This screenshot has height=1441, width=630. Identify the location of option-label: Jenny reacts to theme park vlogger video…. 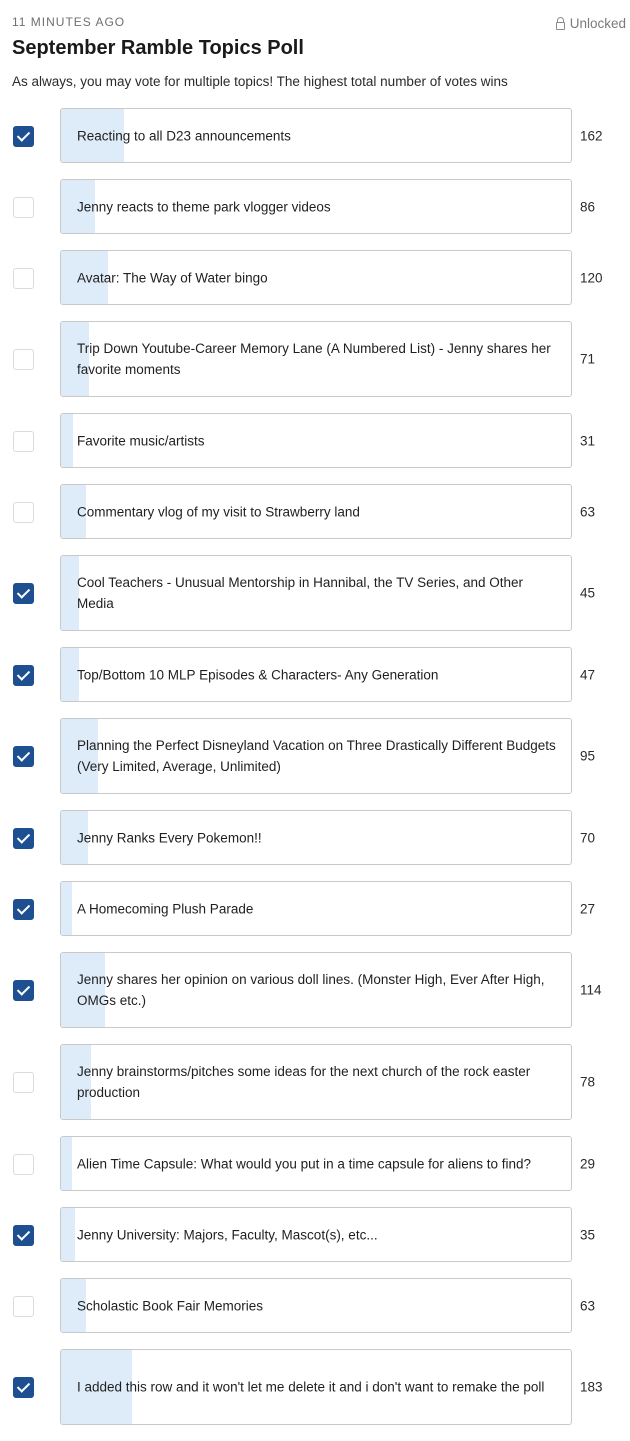
(204, 206).